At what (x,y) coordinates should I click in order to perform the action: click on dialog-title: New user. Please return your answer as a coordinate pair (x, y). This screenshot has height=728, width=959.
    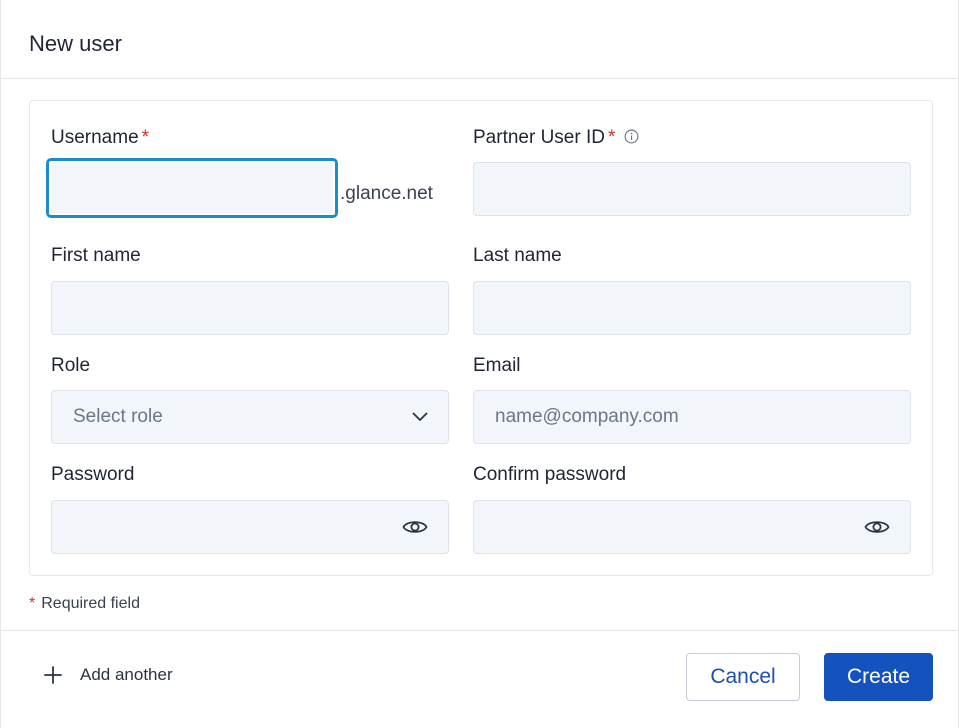
    Looking at the image, I should click on (75, 43).